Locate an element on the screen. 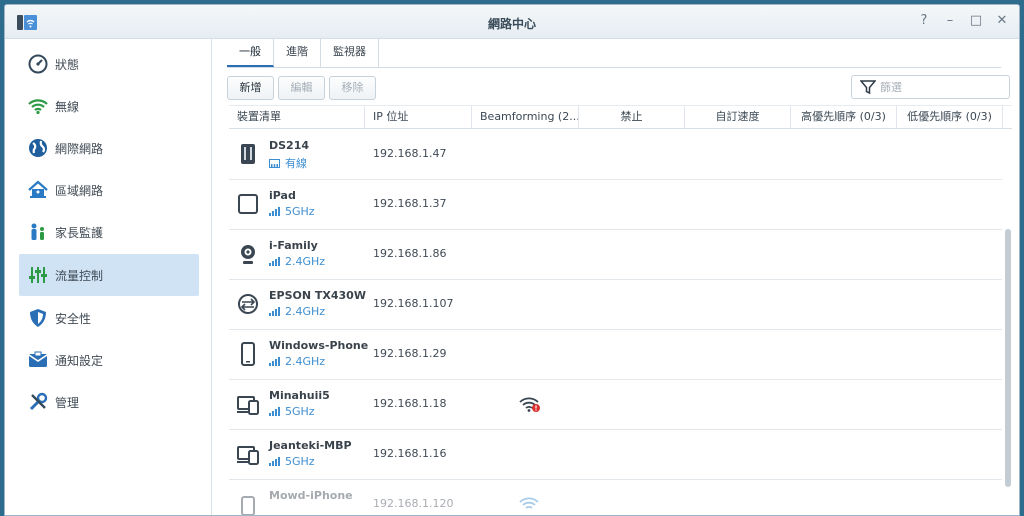 This screenshot has width=1024, height=516. nas-icon is located at coordinates (248, 154).